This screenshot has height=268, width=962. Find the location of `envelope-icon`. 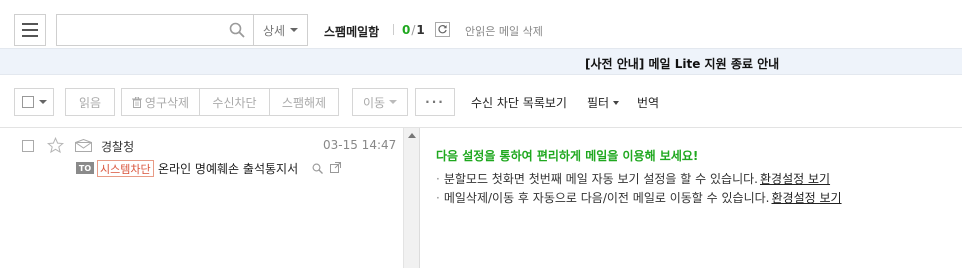

envelope-icon is located at coordinates (83, 145).